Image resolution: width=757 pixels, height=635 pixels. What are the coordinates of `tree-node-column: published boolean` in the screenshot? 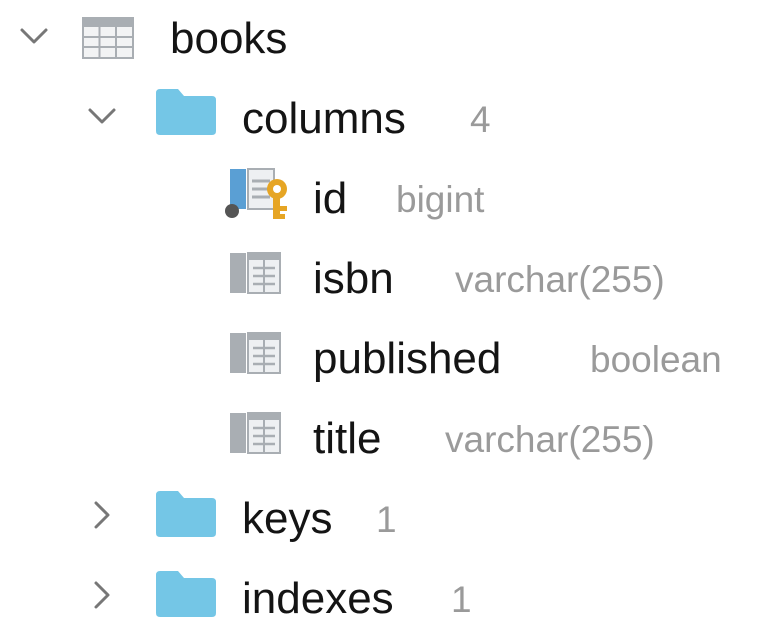 It's located at (378, 355).